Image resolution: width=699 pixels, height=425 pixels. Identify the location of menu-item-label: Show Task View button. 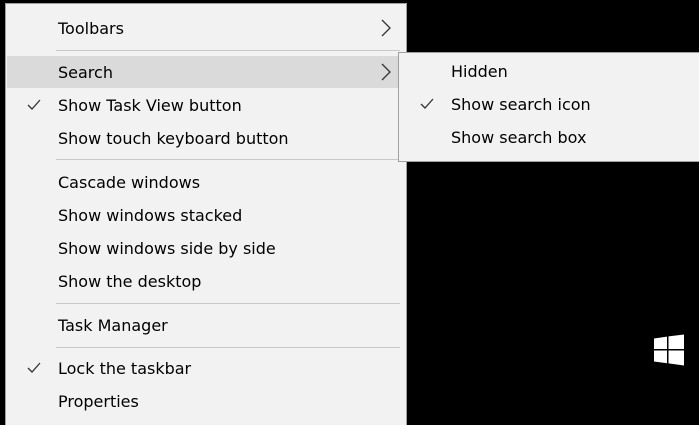
(150, 105).